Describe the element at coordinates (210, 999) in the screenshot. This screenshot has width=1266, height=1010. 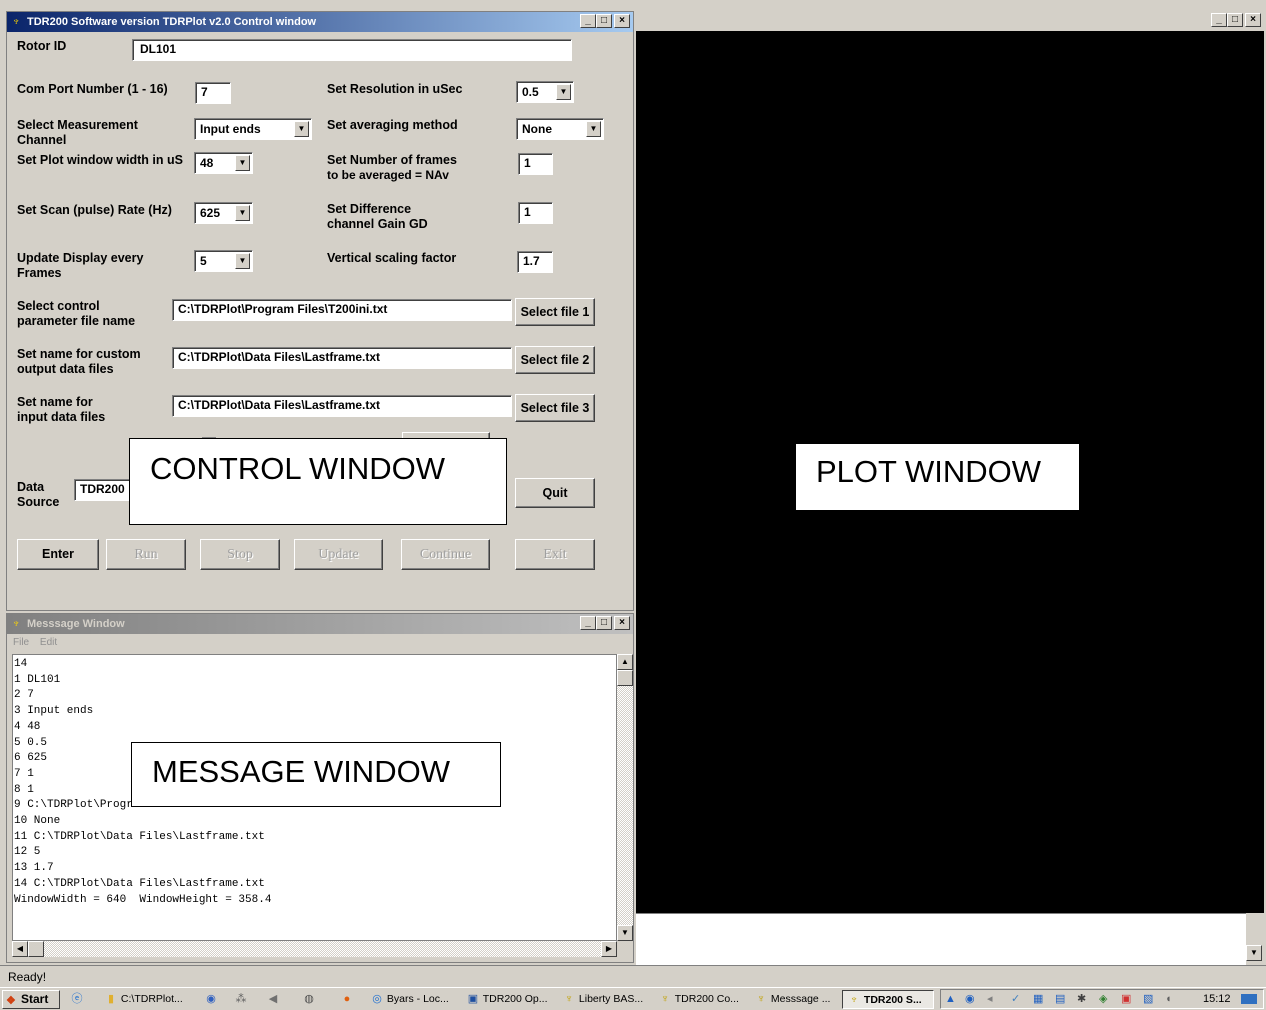
I see `quicklaunch-icon-1: ◉` at that location.